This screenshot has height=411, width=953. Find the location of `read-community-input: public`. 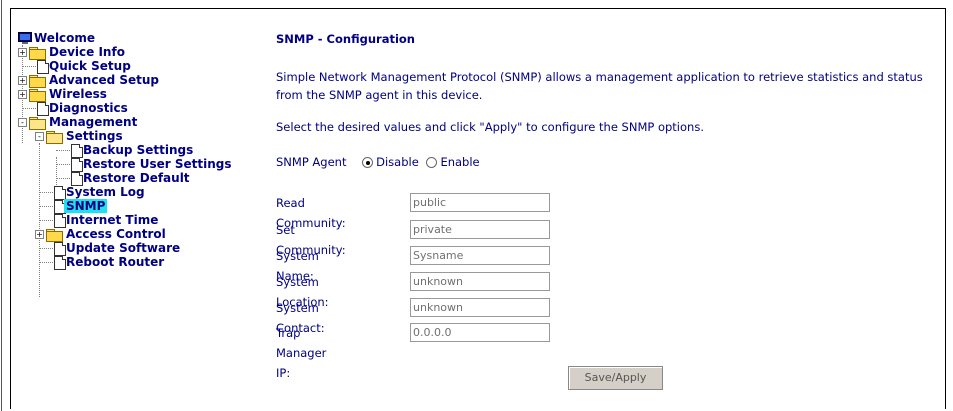

read-community-input: public is located at coordinates (480, 202).